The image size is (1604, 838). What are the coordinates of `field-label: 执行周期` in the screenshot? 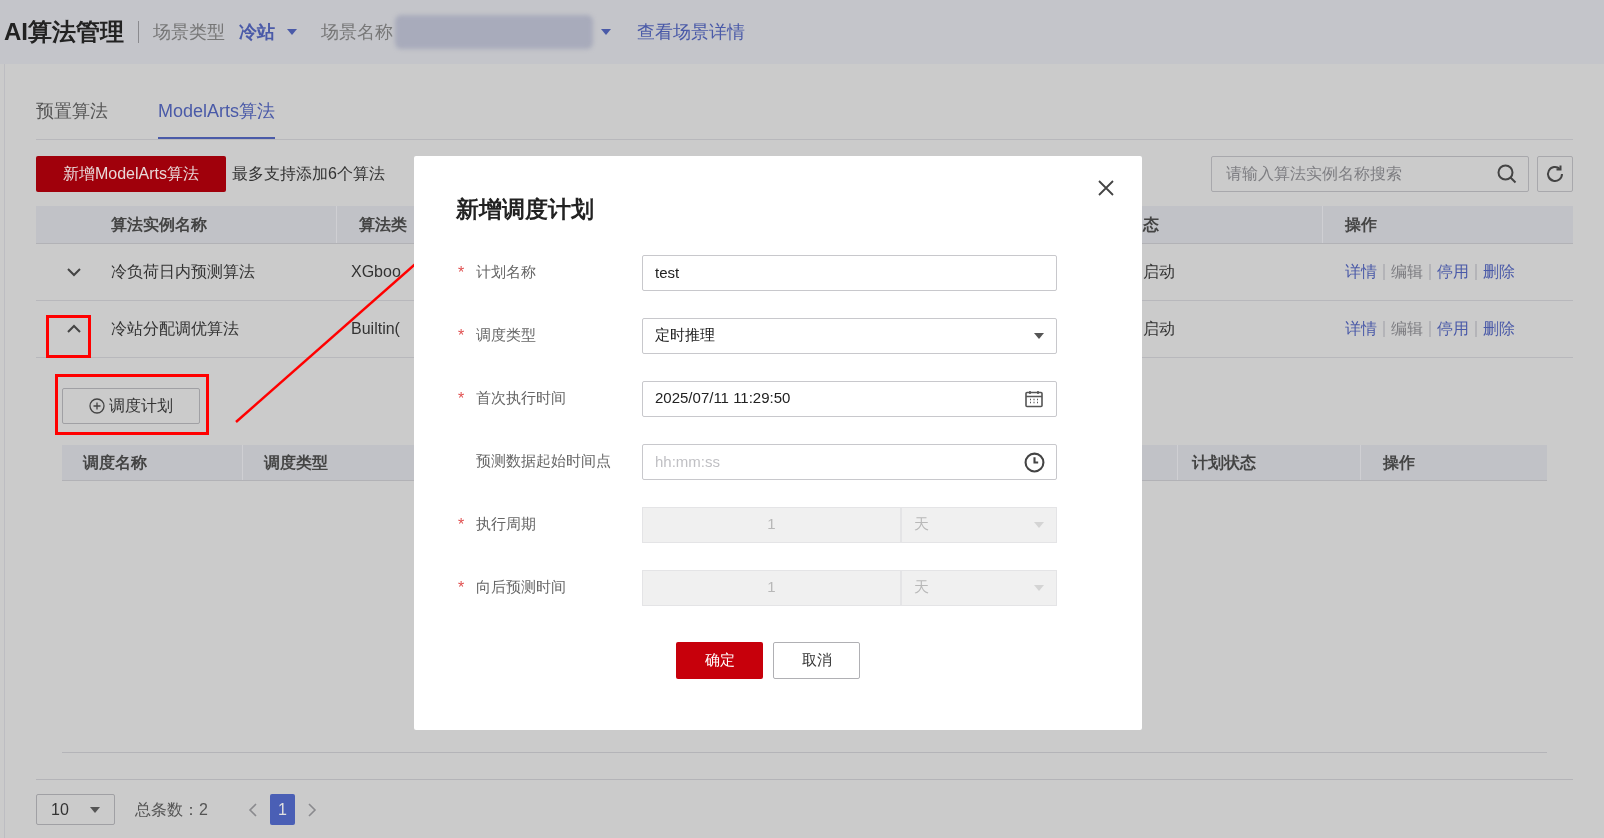 It's located at (506, 524).